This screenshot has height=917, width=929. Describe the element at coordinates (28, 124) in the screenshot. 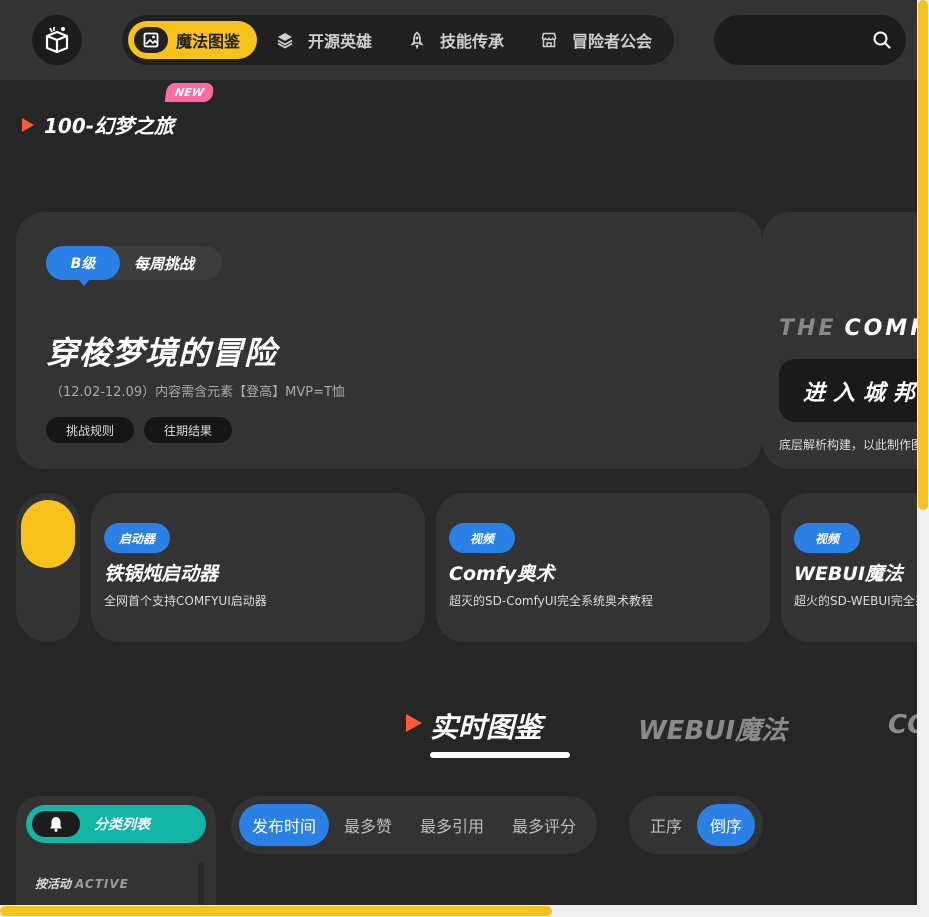

I see `play-icon` at that location.